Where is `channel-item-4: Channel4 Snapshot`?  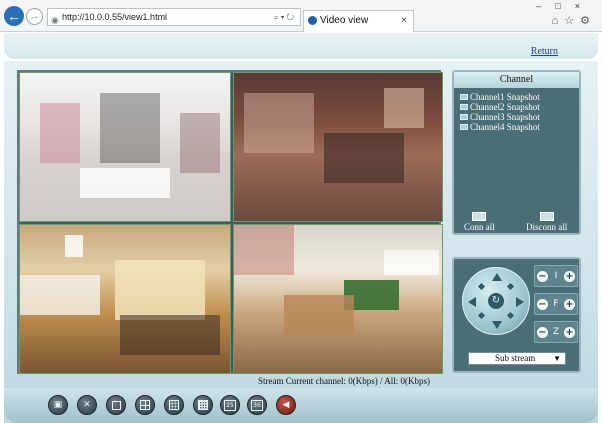
channel-item-4: Channel4 Snapshot is located at coordinates (519, 127).